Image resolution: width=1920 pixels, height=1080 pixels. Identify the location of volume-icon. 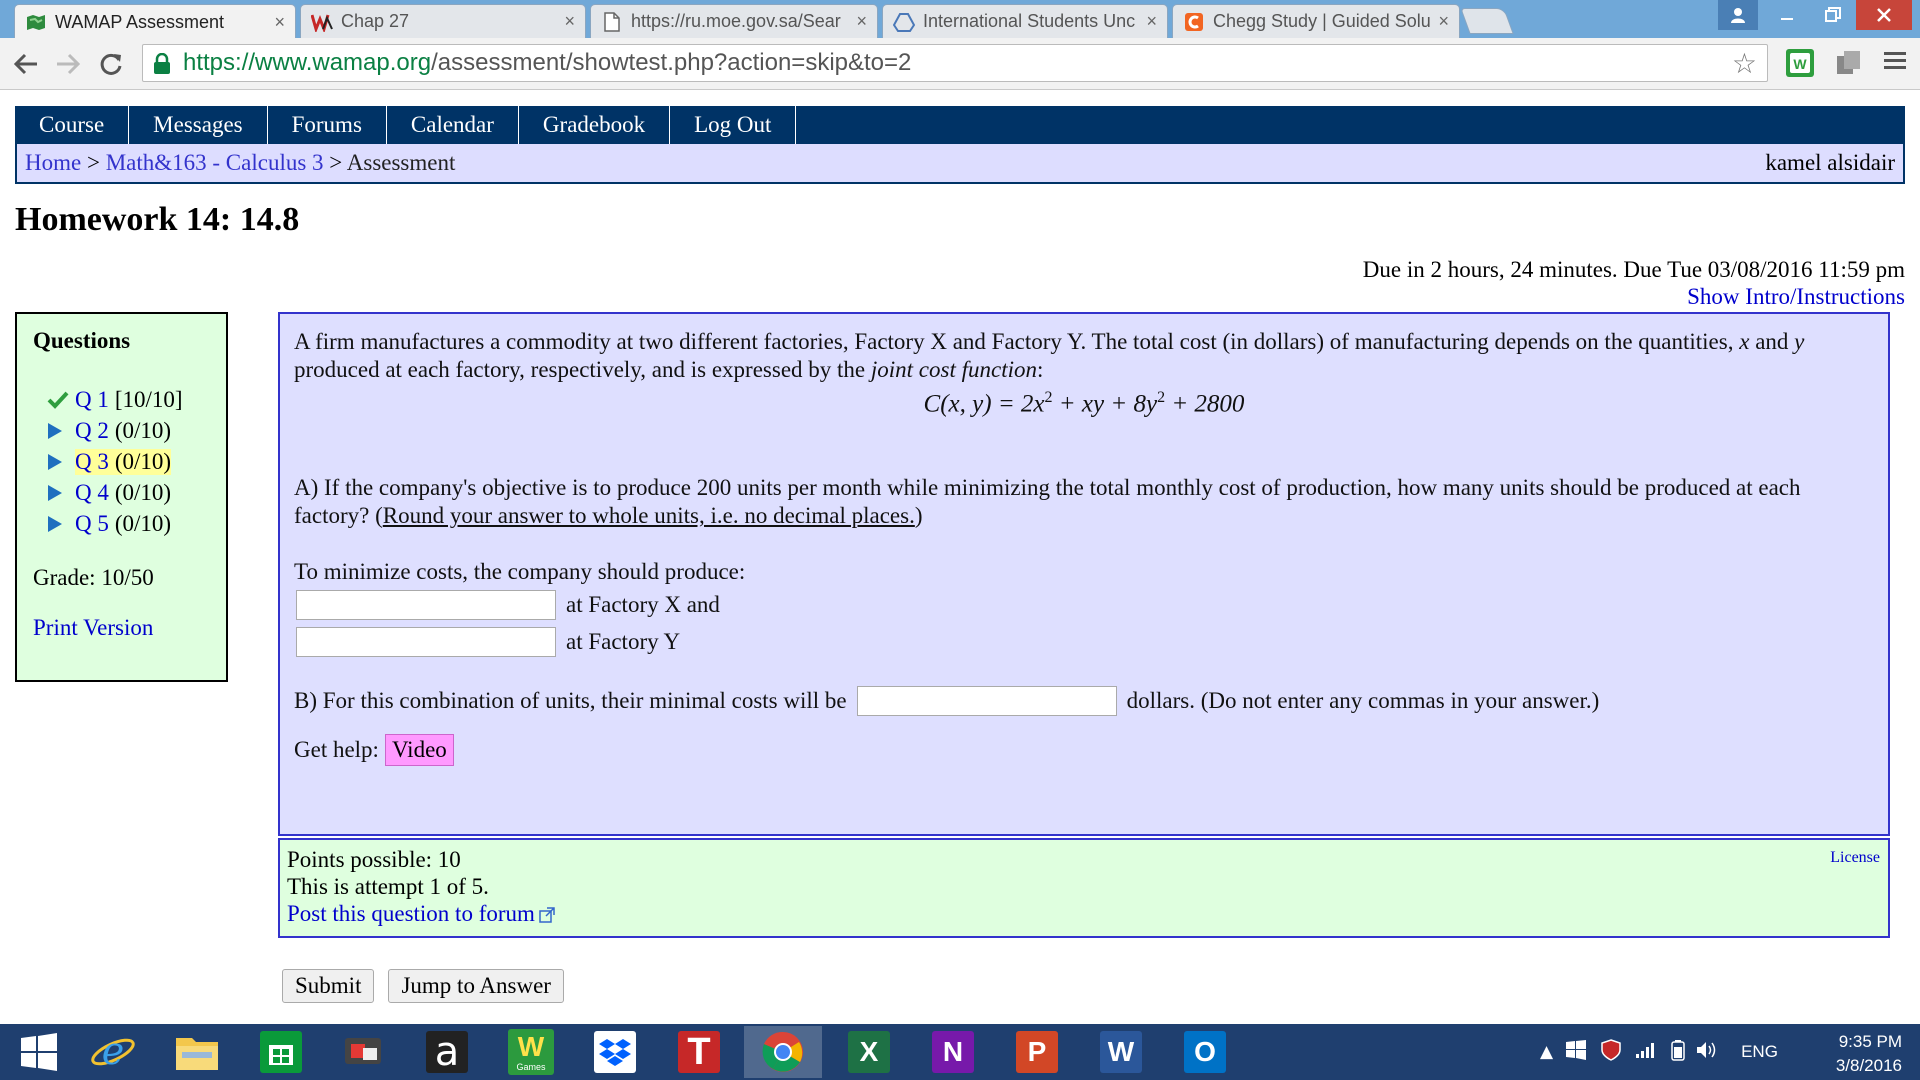
(1707, 1052).